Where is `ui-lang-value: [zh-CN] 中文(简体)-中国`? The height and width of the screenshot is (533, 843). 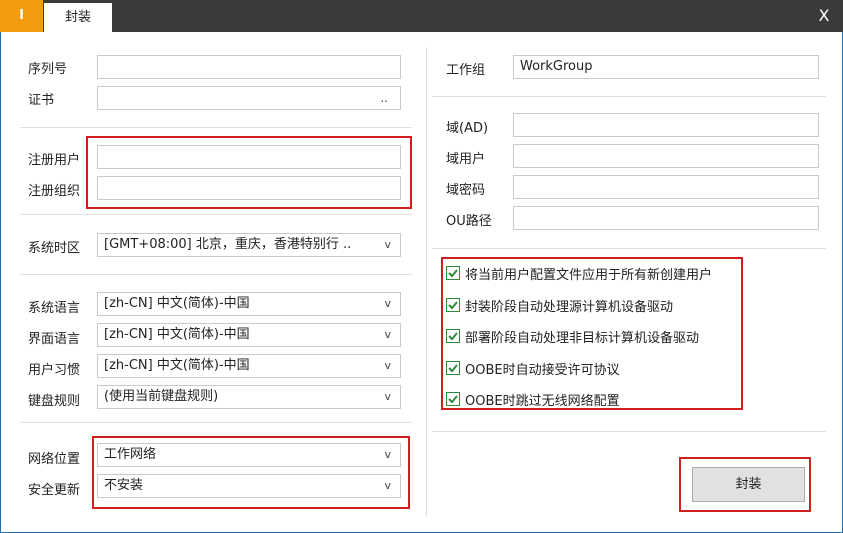
ui-lang-value: [zh-CN] 中文(简体)-中国 is located at coordinates (177, 334).